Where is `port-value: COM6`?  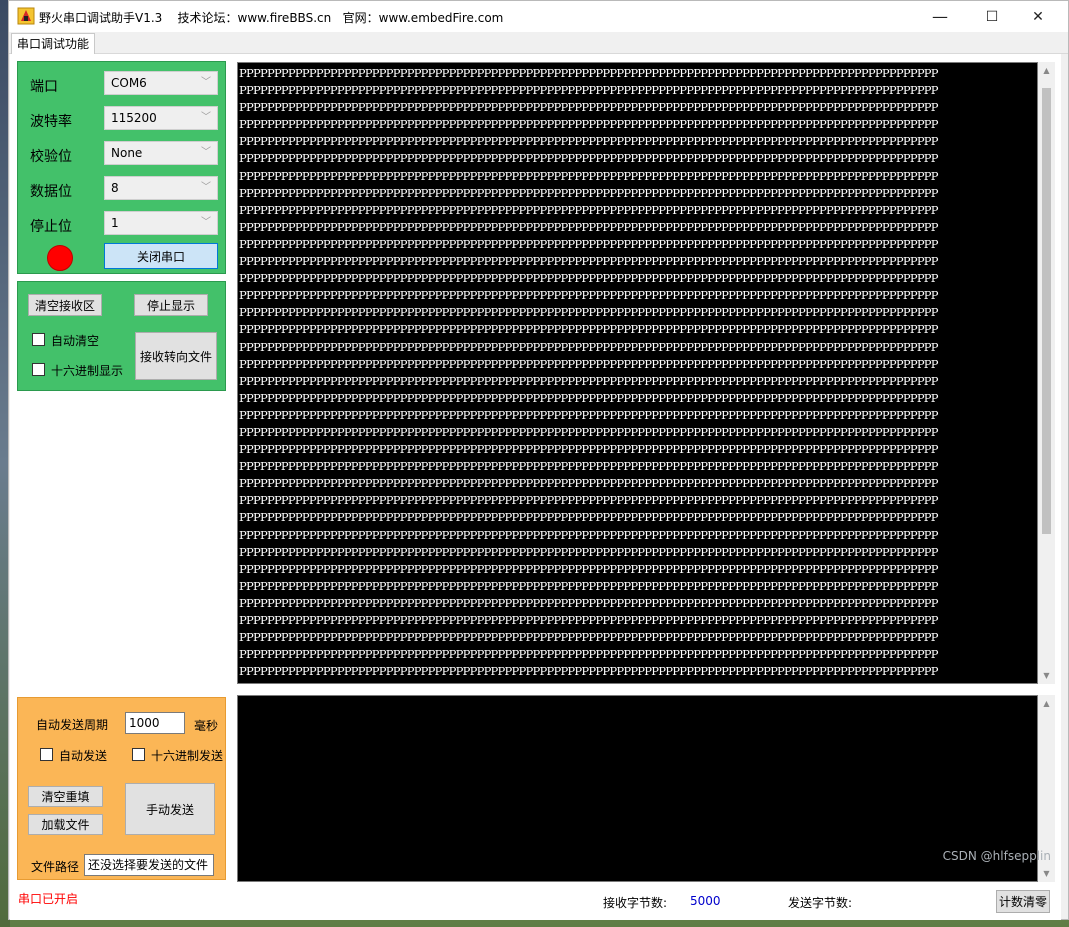 port-value: COM6 is located at coordinates (129, 83).